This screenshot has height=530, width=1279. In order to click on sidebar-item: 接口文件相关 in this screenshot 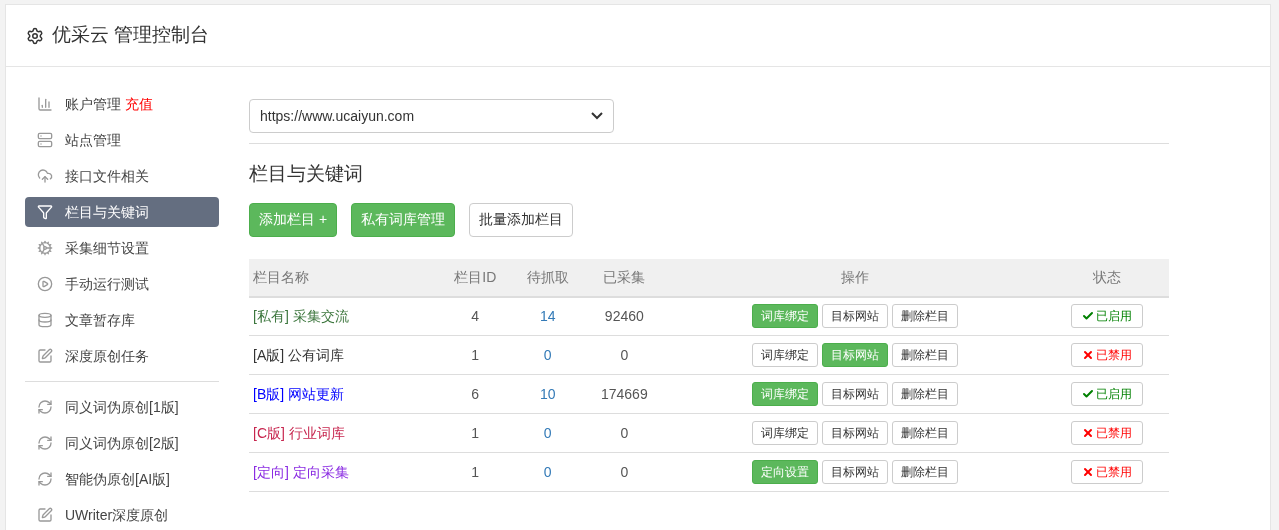, I will do `click(122, 176)`.